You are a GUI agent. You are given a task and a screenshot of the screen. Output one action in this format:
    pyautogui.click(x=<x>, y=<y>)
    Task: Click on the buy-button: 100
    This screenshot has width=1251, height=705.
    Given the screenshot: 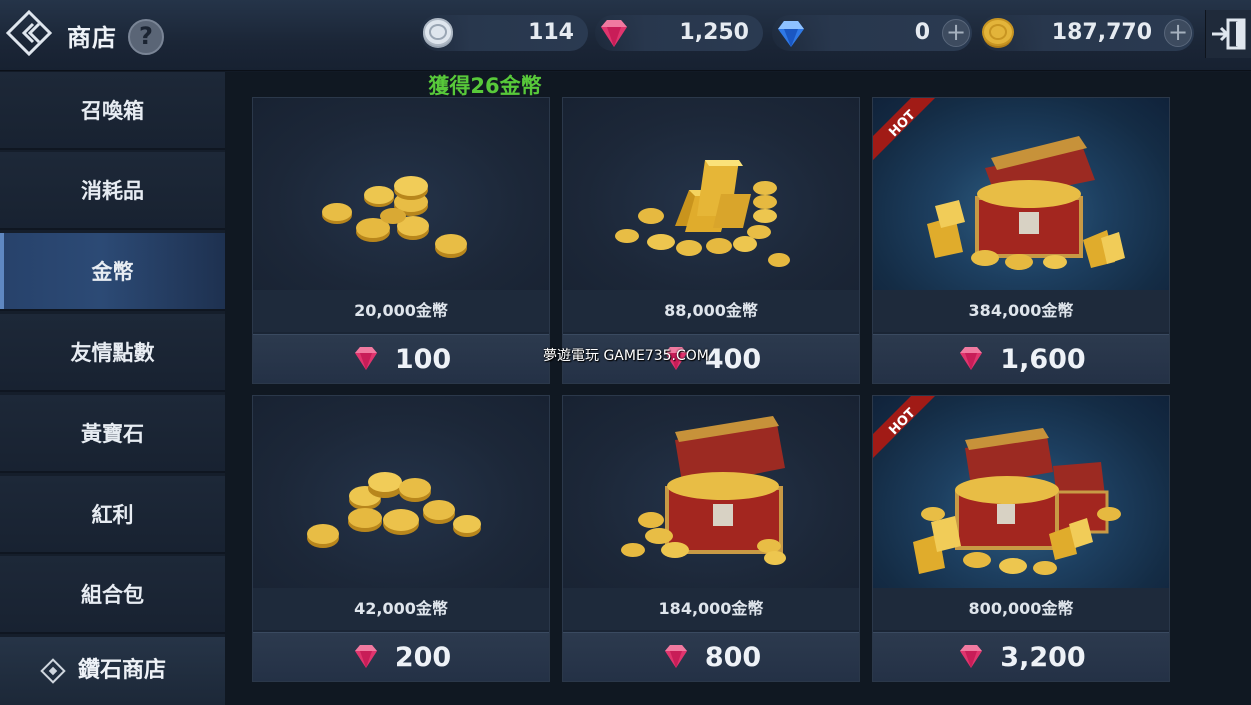 What is the action you would take?
    pyautogui.click(x=401, y=358)
    